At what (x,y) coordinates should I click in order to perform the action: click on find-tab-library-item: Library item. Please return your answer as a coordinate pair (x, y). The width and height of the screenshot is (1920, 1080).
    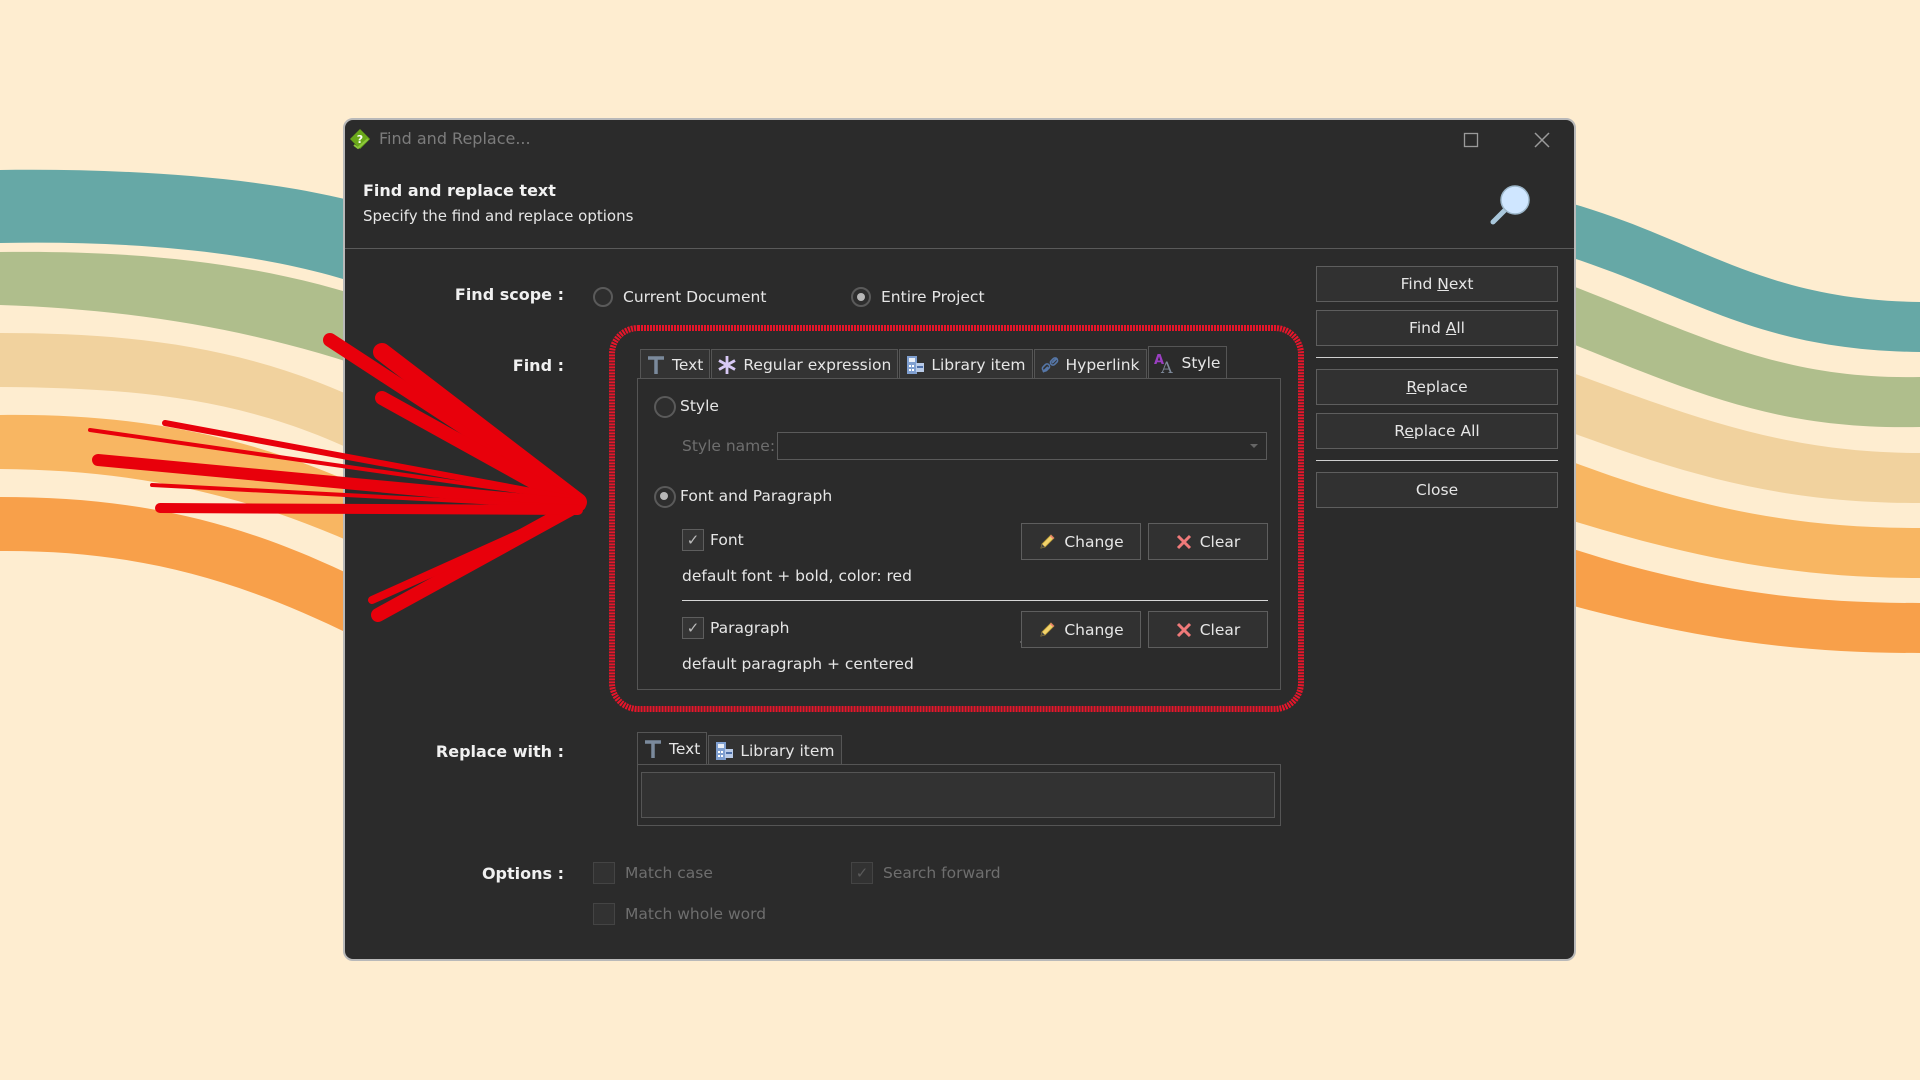
    Looking at the image, I should click on (966, 364).